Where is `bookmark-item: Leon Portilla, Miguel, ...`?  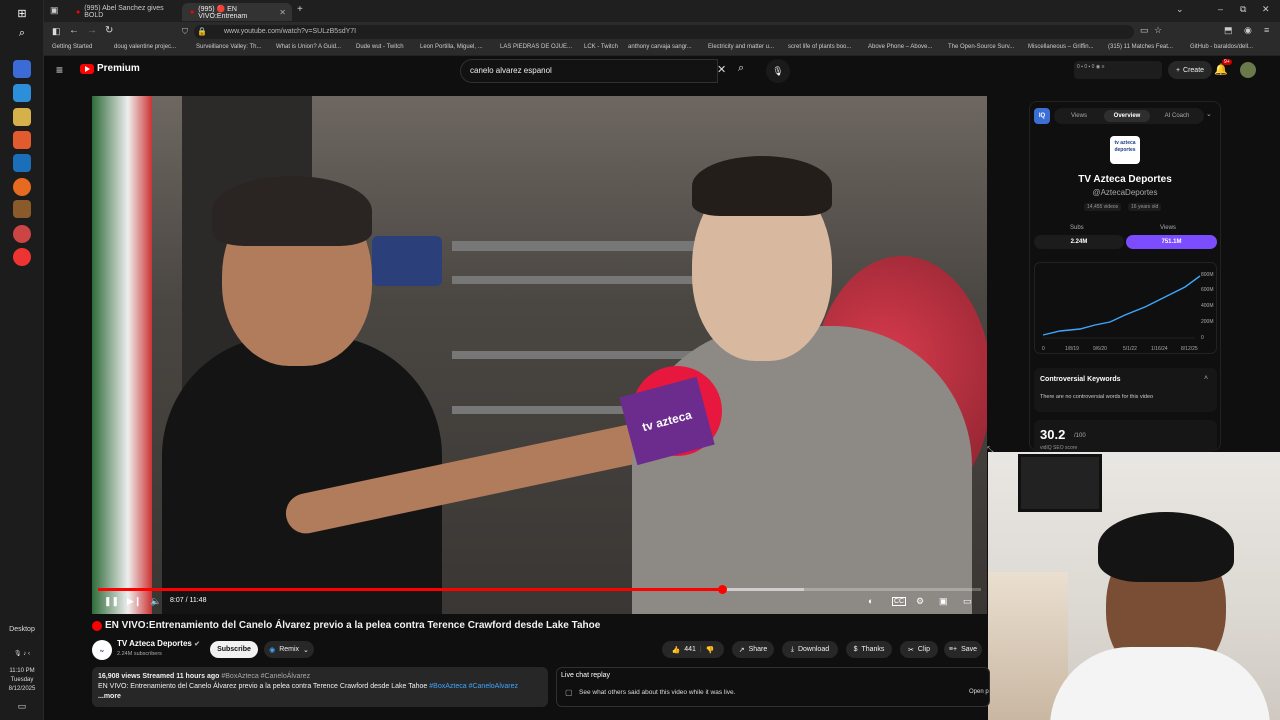 bookmark-item: Leon Portilla, Miguel, ... is located at coordinates (451, 47).